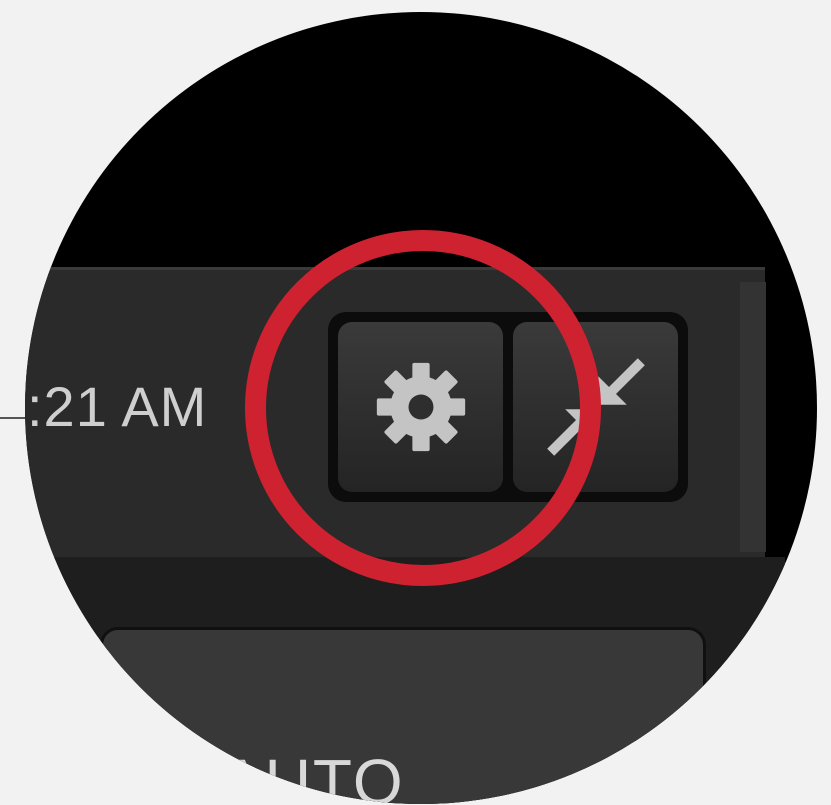  Describe the element at coordinates (117, 406) in the screenshot. I see `clock-time: :21 AM` at that location.